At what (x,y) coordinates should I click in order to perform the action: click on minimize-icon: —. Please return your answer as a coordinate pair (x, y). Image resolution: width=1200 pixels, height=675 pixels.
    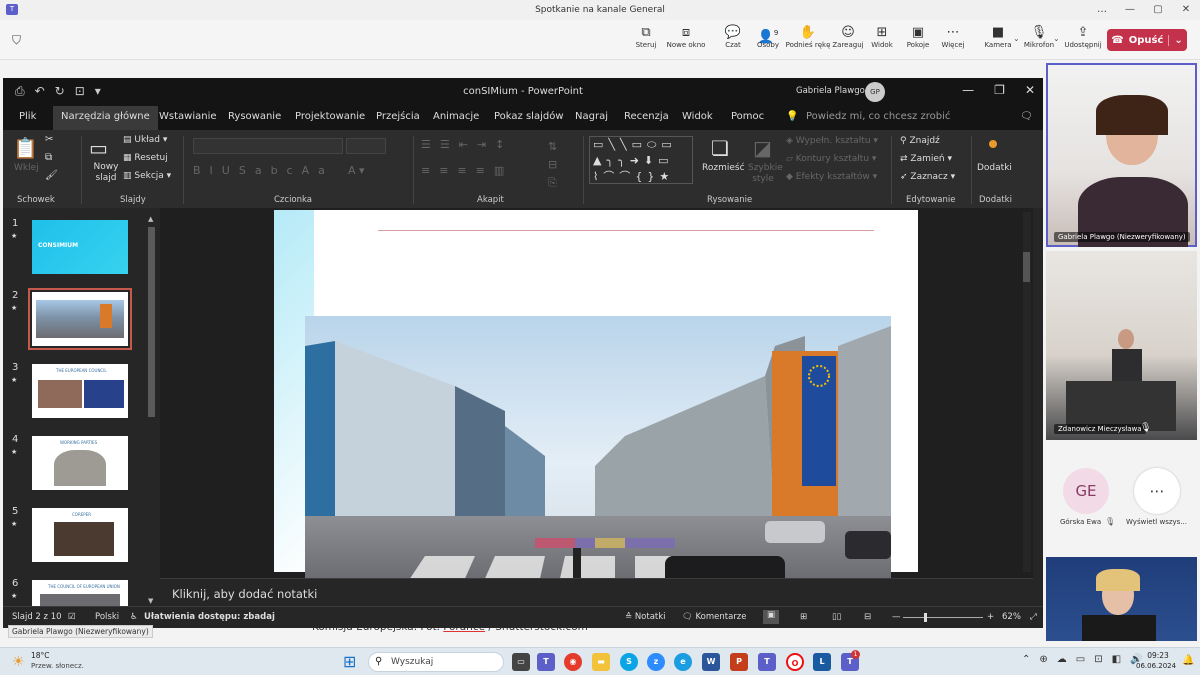
    Looking at the image, I should click on (968, 90).